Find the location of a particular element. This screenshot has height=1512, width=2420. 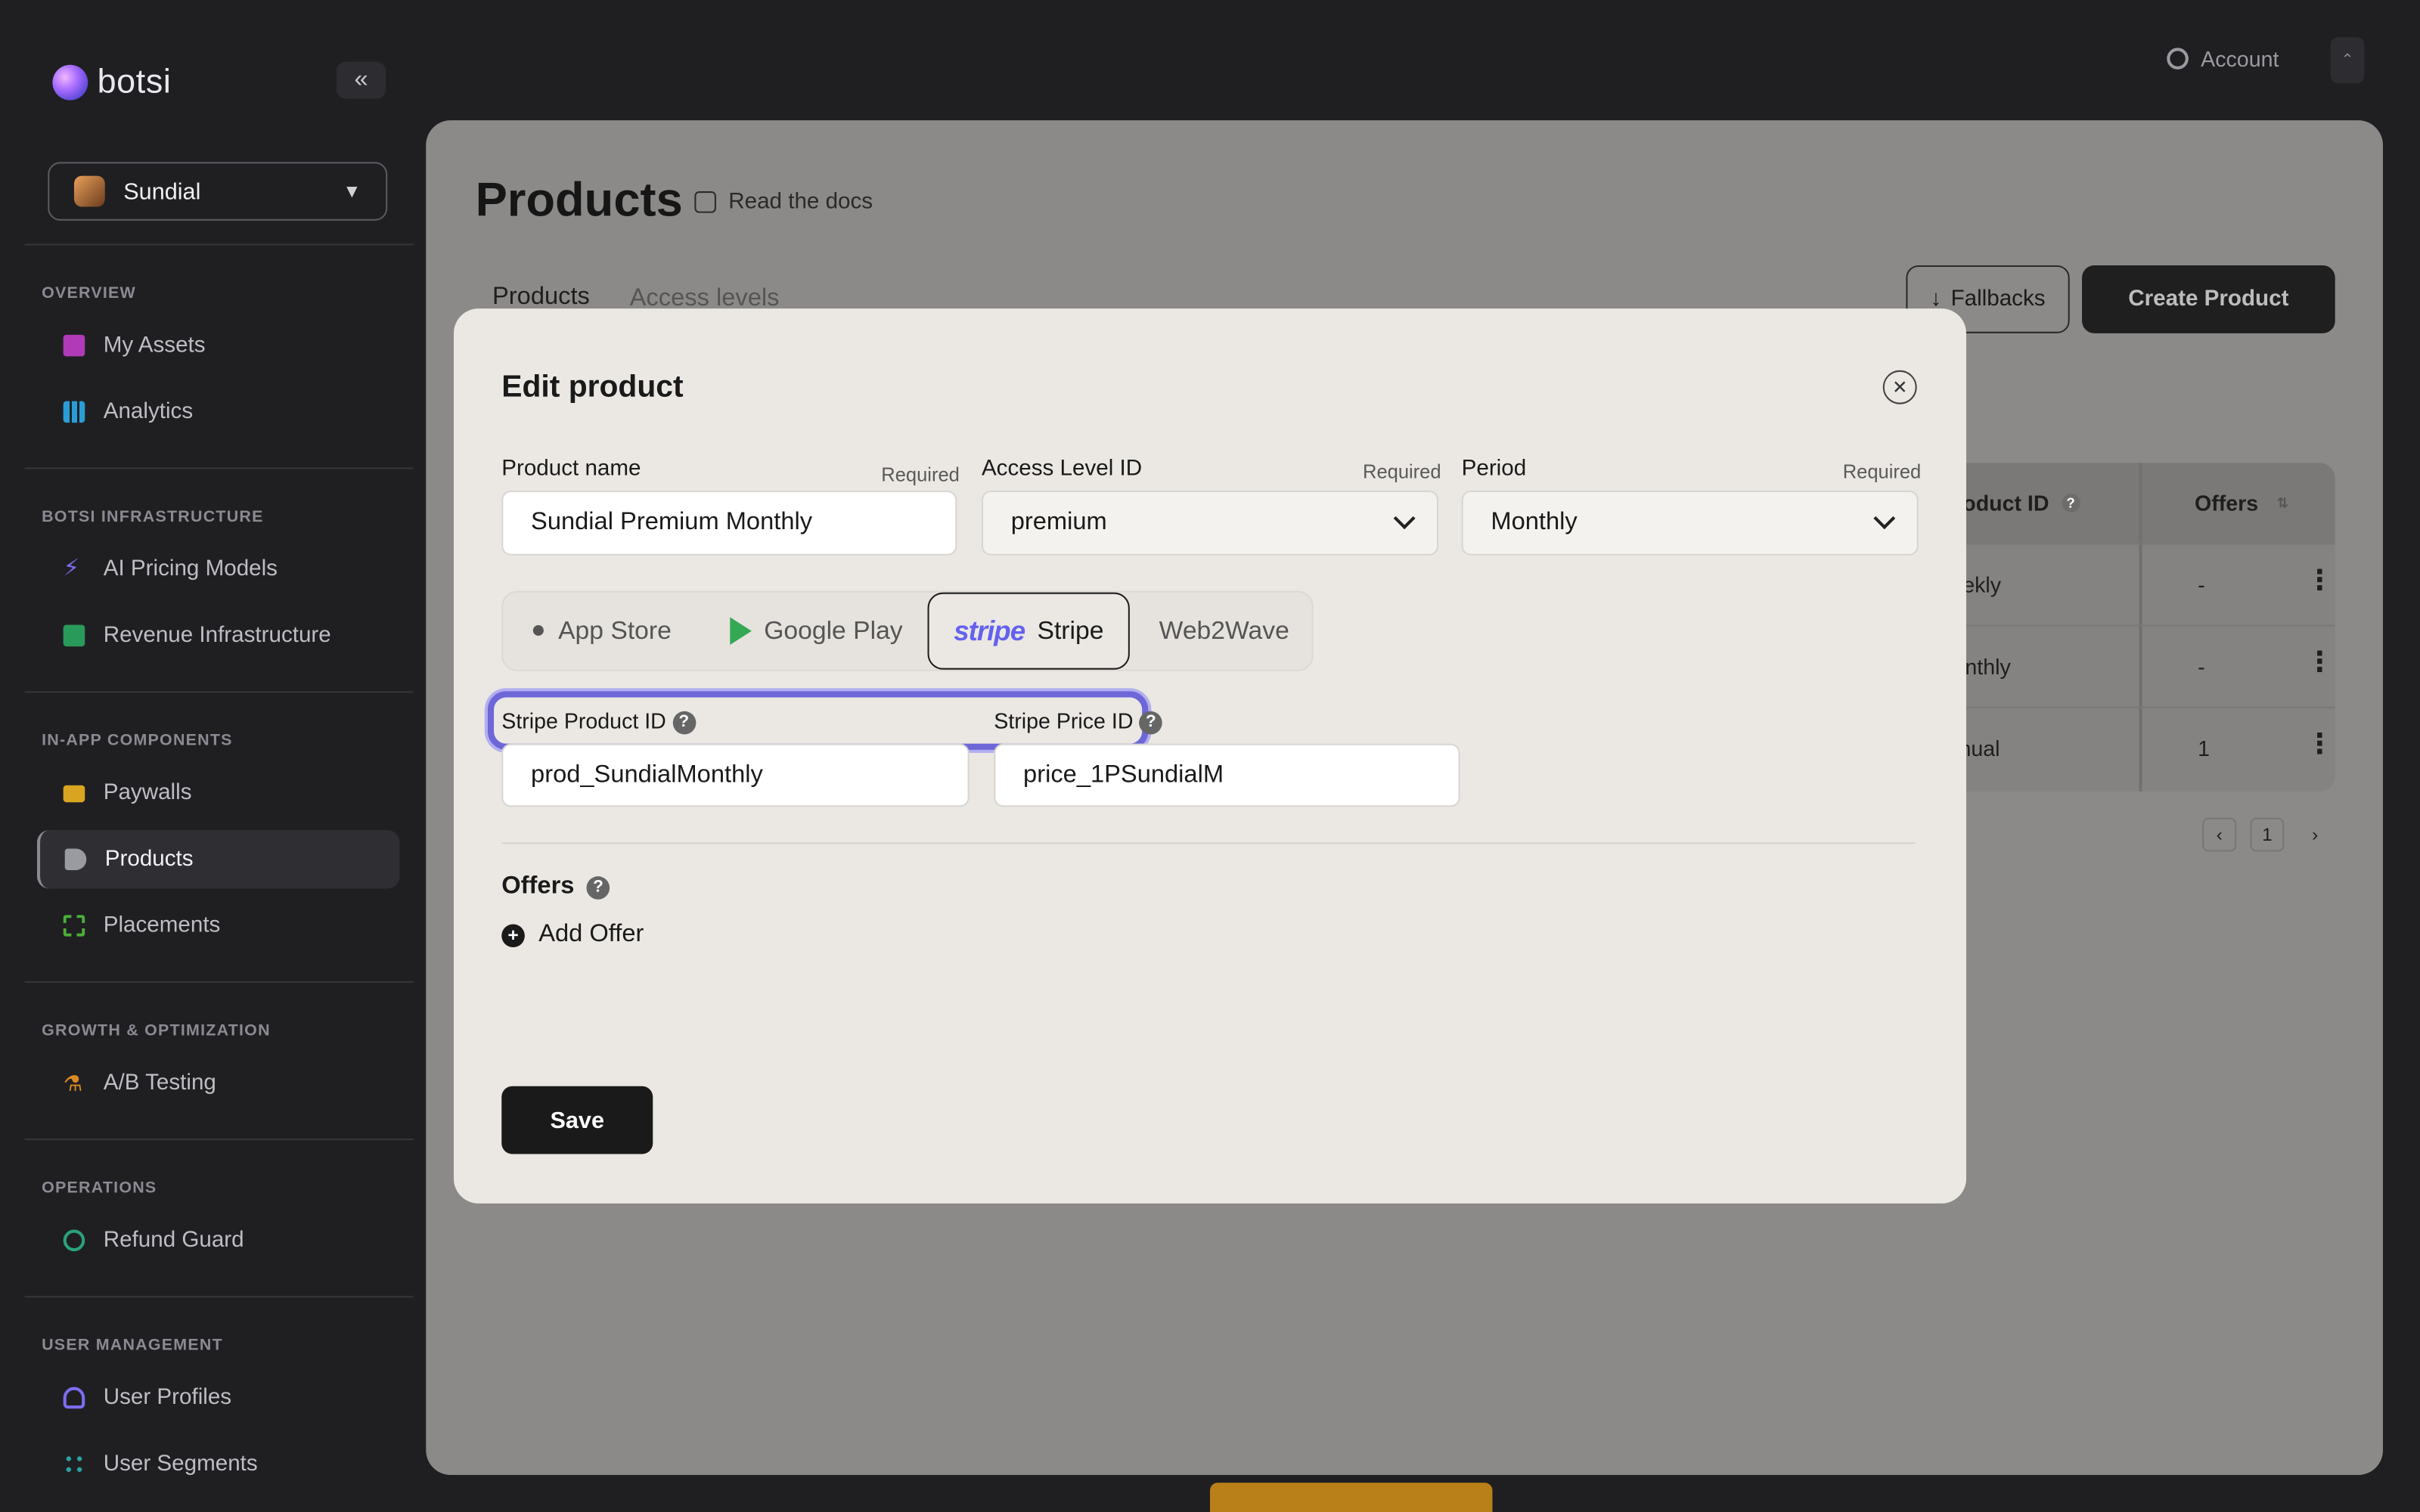

lightning-icon: ⚡ is located at coordinates (71, 568).